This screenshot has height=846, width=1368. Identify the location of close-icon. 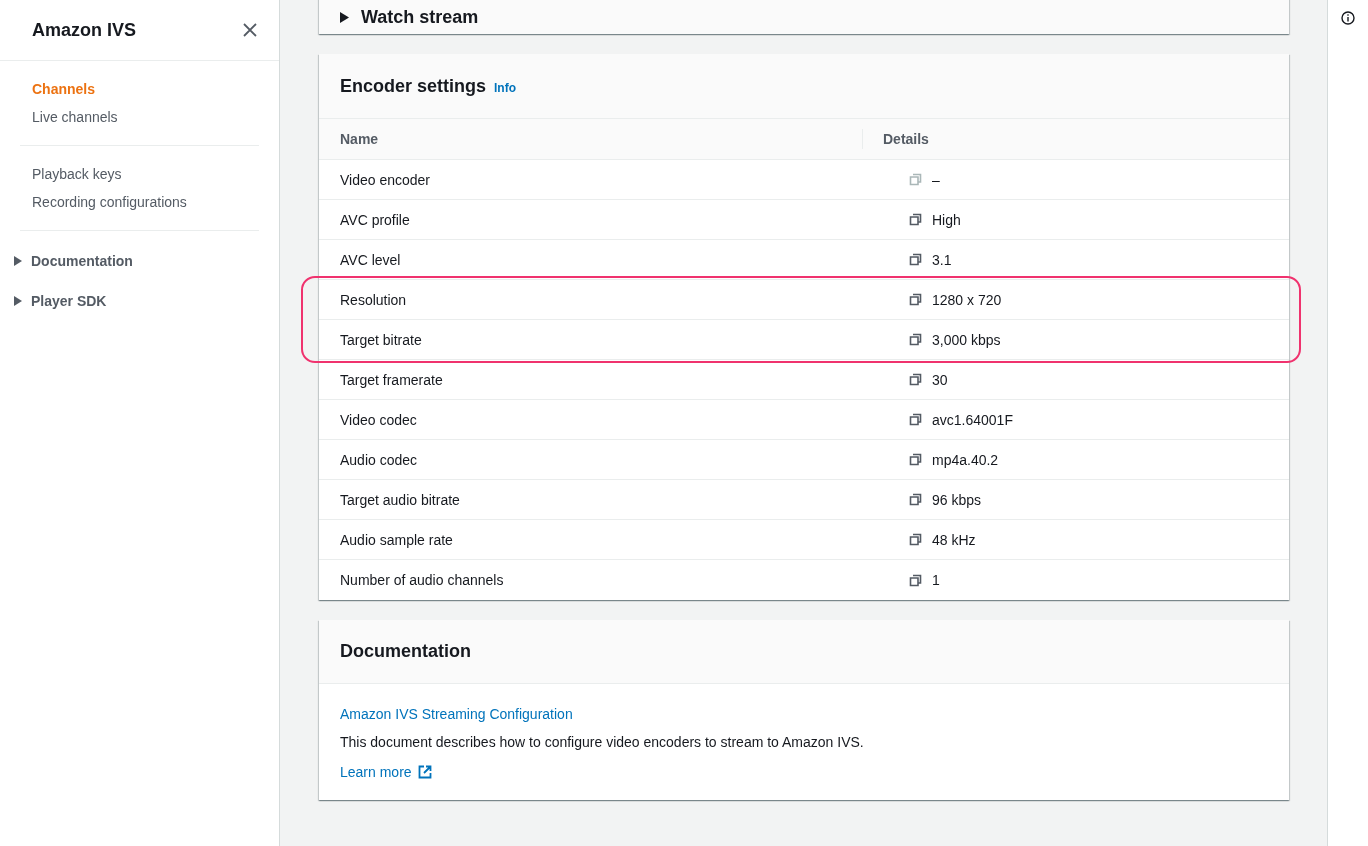
(250, 30).